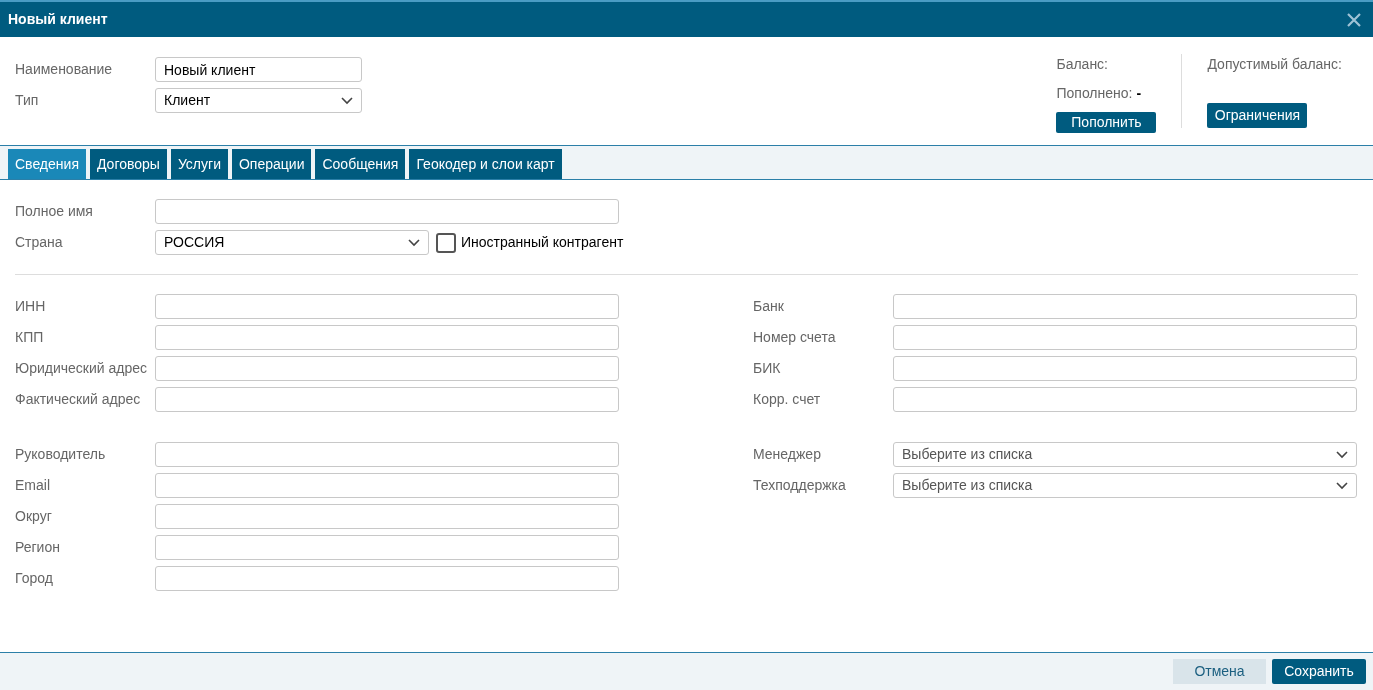 This screenshot has height=690, width=1373. What do you see at coordinates (199, 164) in the screenshot?
I see `tab: Услуги` at bounding box center [199, 164].